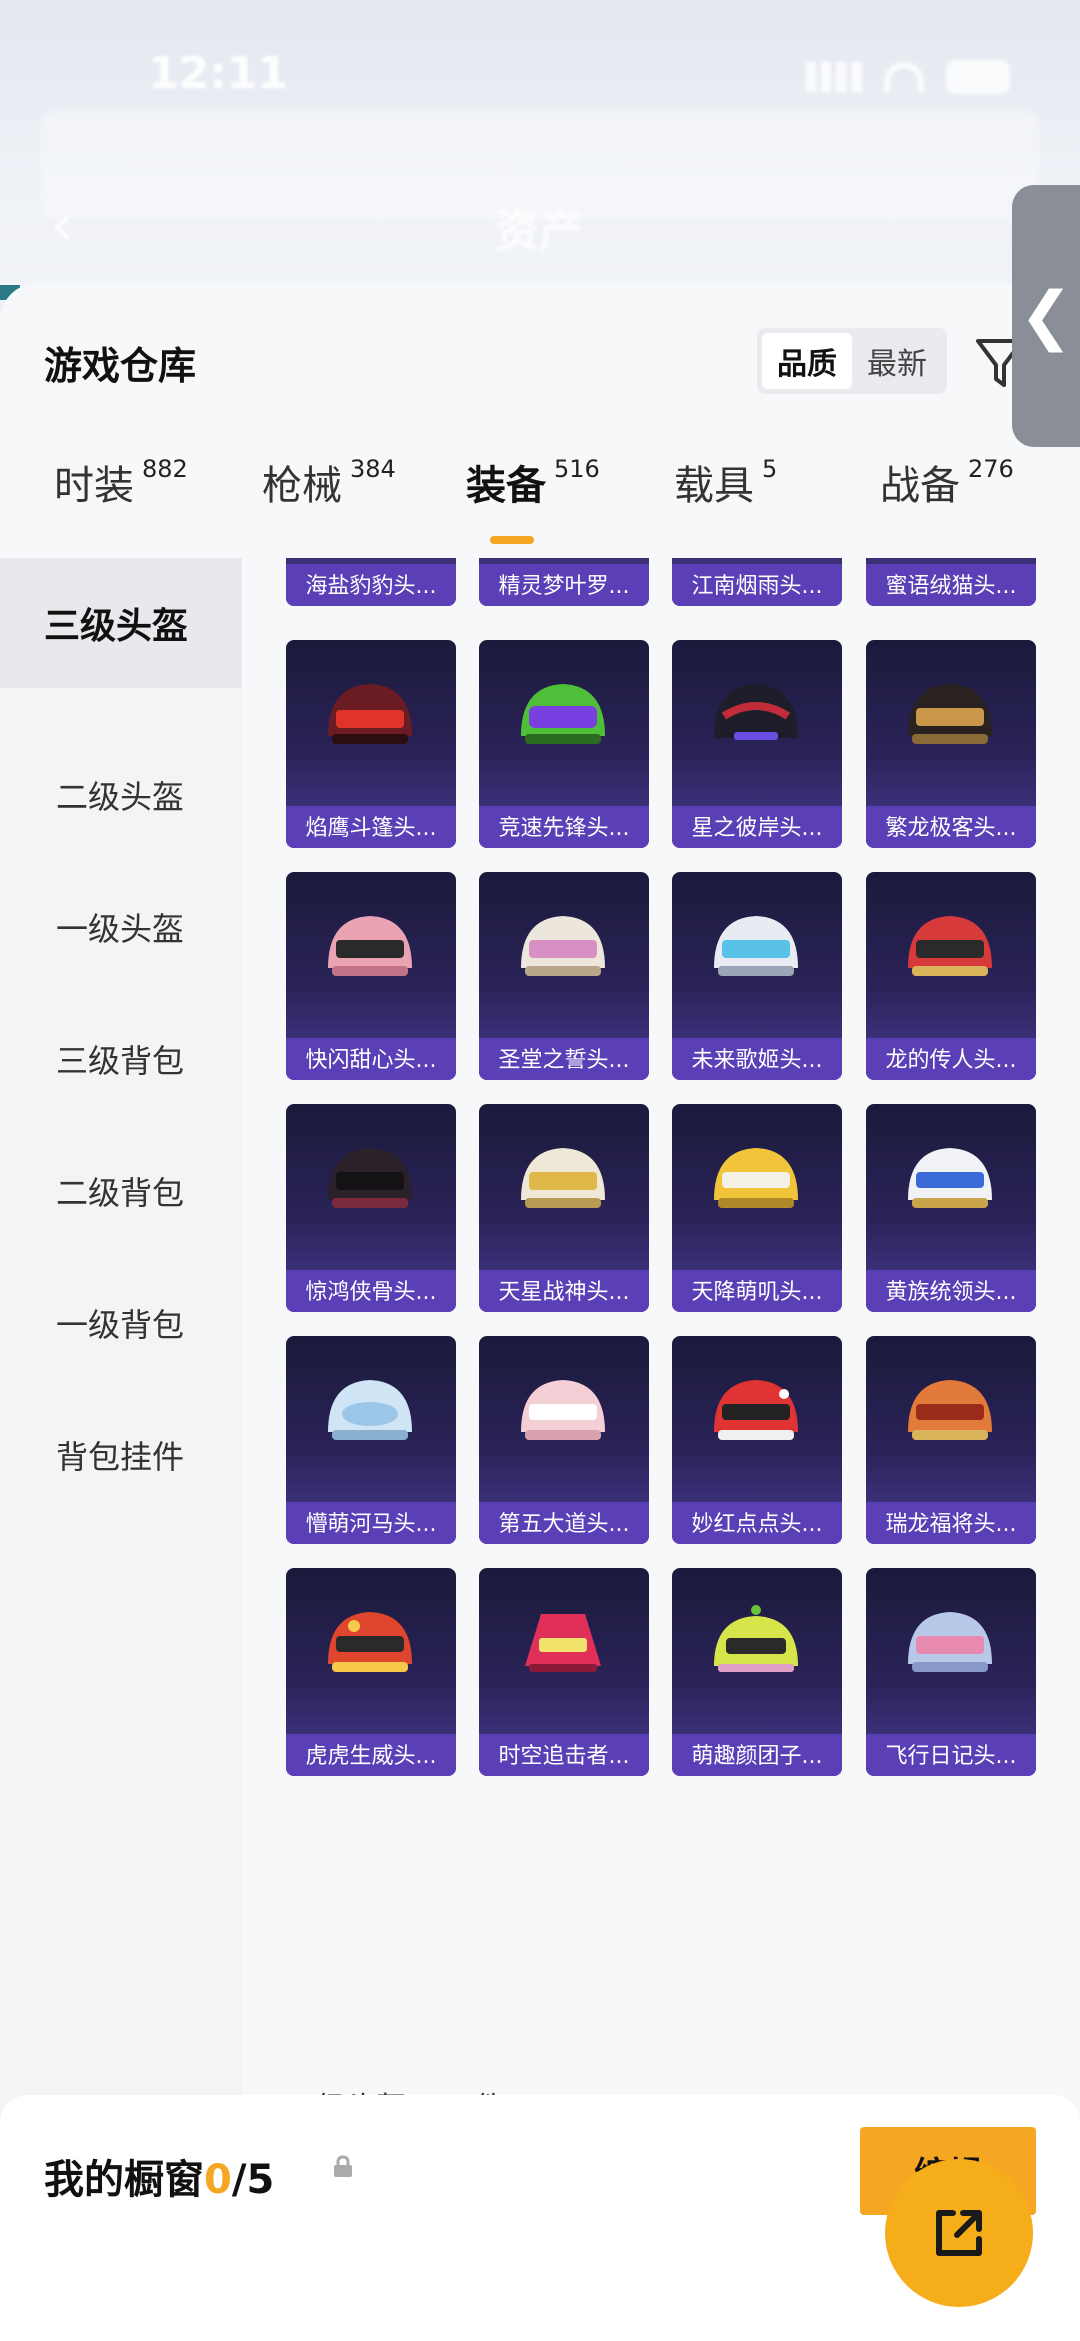 This screenshot has height=2341, width=1080. What do you see at coordinates (121, 1323) in the screenshot?
I see `sidebar-item-level1-backpack: 一级背包` at bounding box center [121, 1323].